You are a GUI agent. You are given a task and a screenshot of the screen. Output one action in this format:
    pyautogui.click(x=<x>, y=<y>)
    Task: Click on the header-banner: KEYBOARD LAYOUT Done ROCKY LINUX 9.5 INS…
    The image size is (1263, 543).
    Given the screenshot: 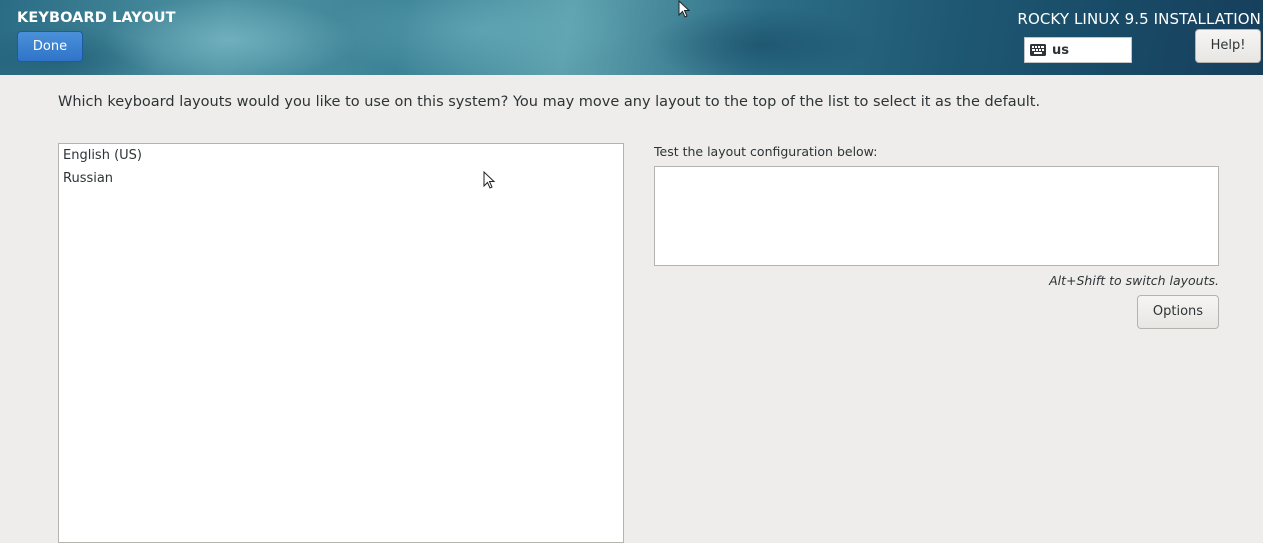 What is the action you would take?
    pyautogui.click(x=631, y=37)
    